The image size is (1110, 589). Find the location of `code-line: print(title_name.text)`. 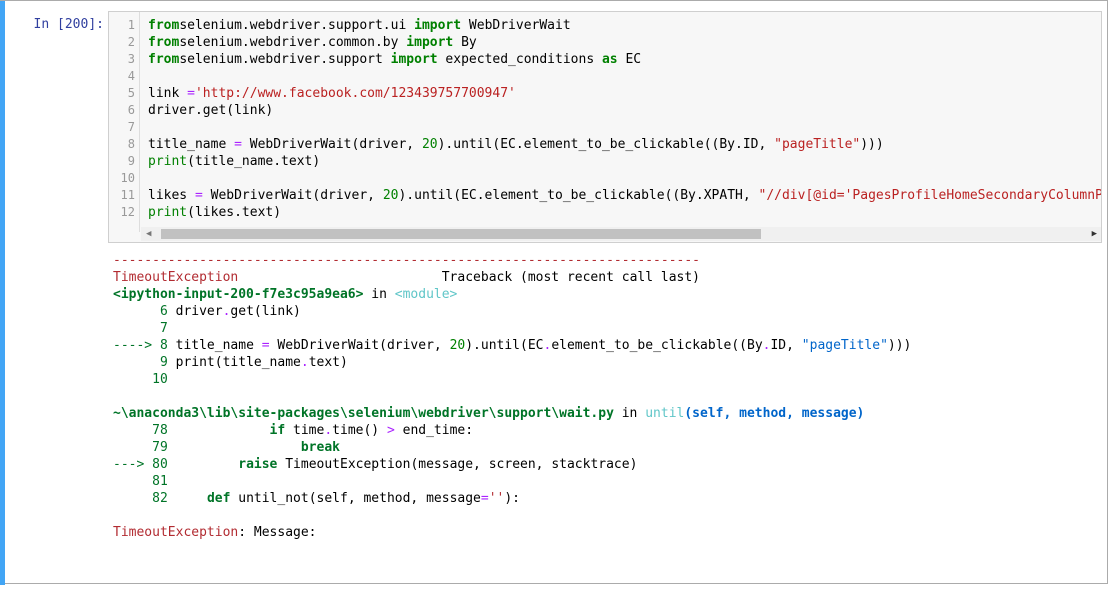

code-line: print(title_name.text) is located at coordinates (624, 161).